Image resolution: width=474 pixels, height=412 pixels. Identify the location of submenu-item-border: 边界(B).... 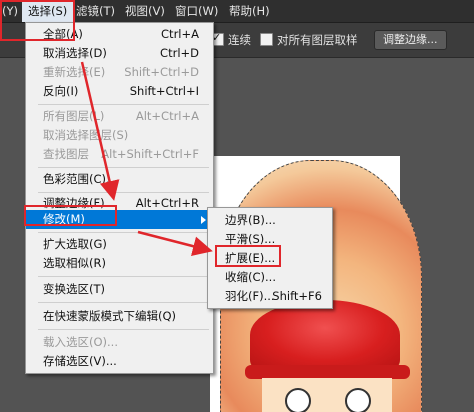
(270, 220).